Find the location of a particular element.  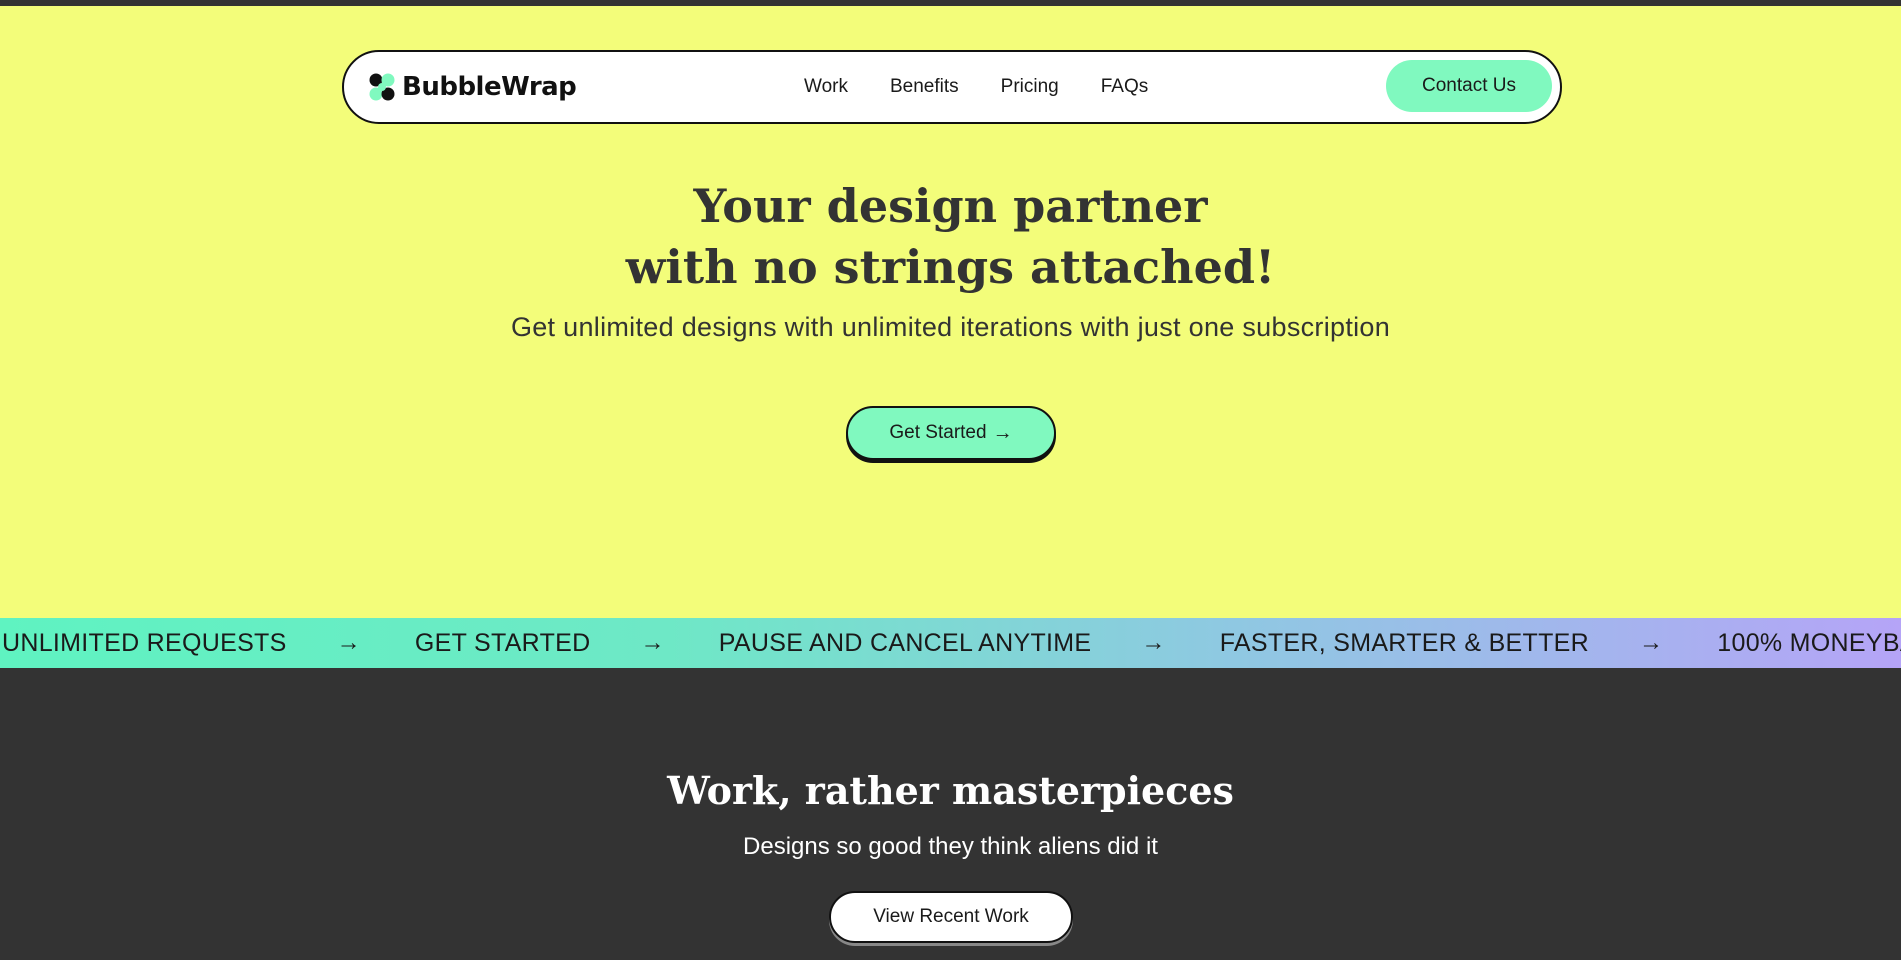

get-started-button: Get Started → is located at coordinates (951, 433).